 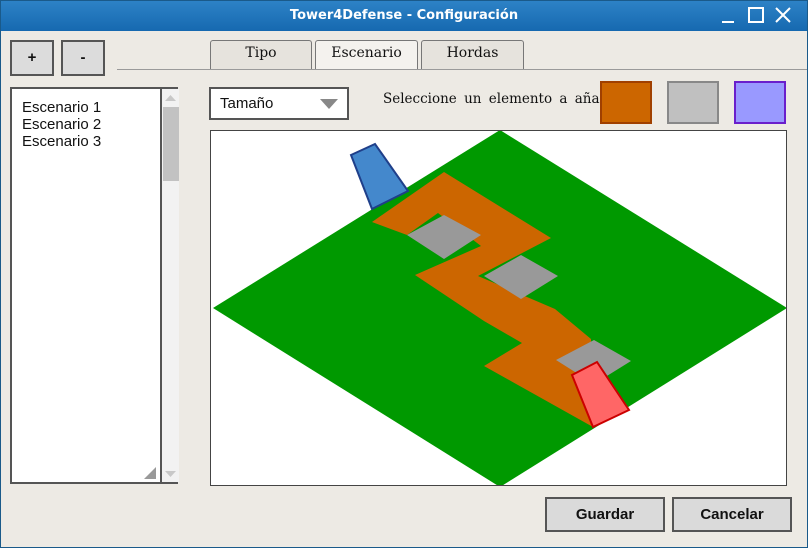 I want to click on close-button, so click(x=783, y=16).